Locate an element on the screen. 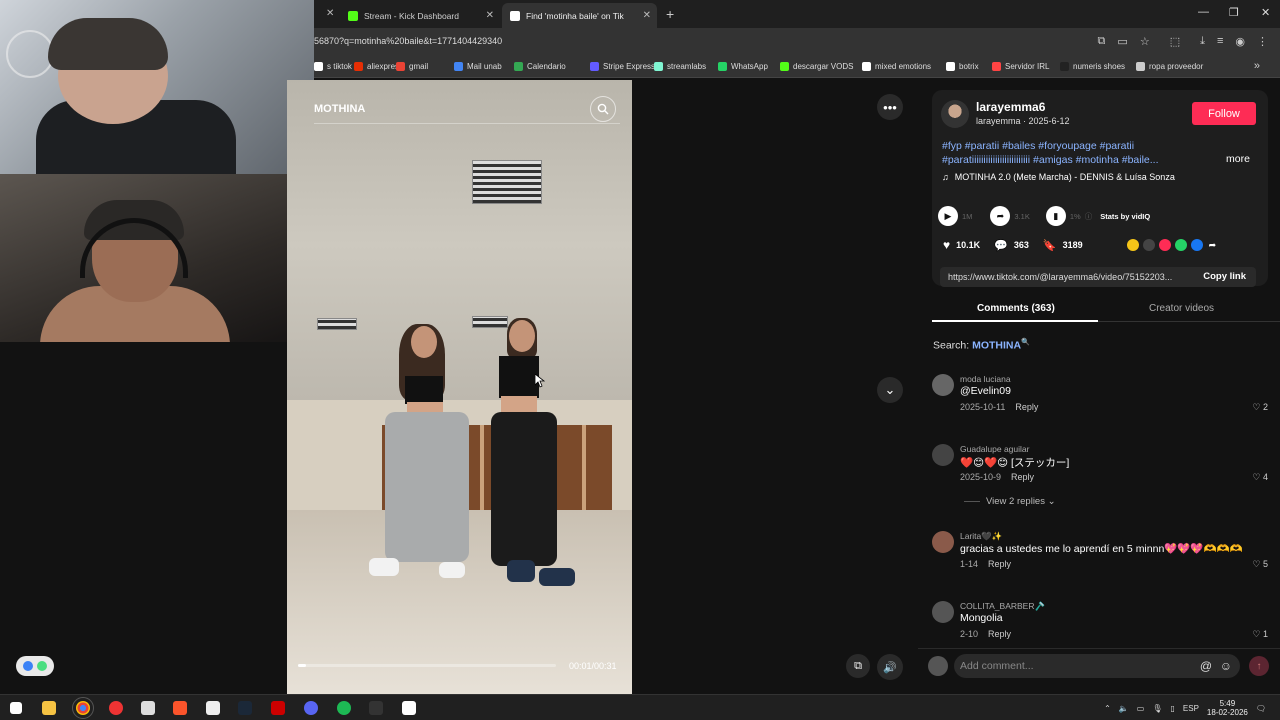  store-icon is located at coordinates (148, 708).